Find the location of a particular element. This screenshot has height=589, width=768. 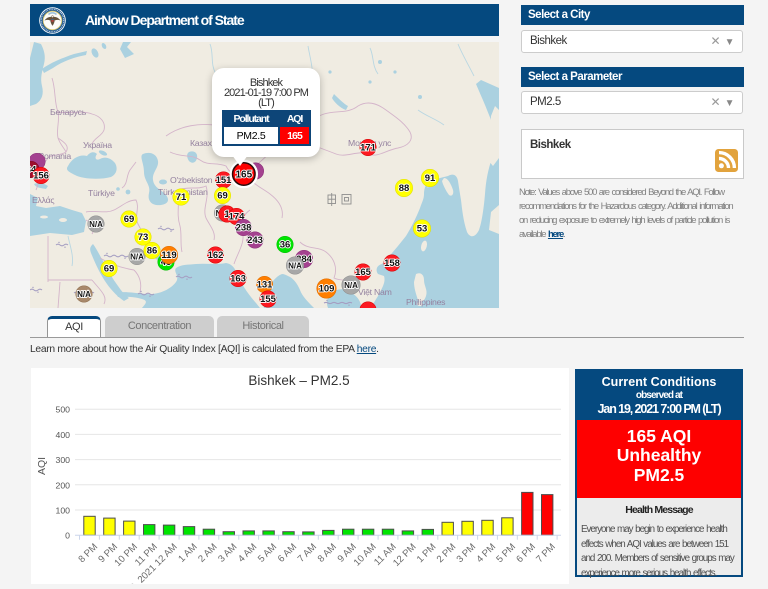

svg-text: 0 is located at coordinates (67, 536).